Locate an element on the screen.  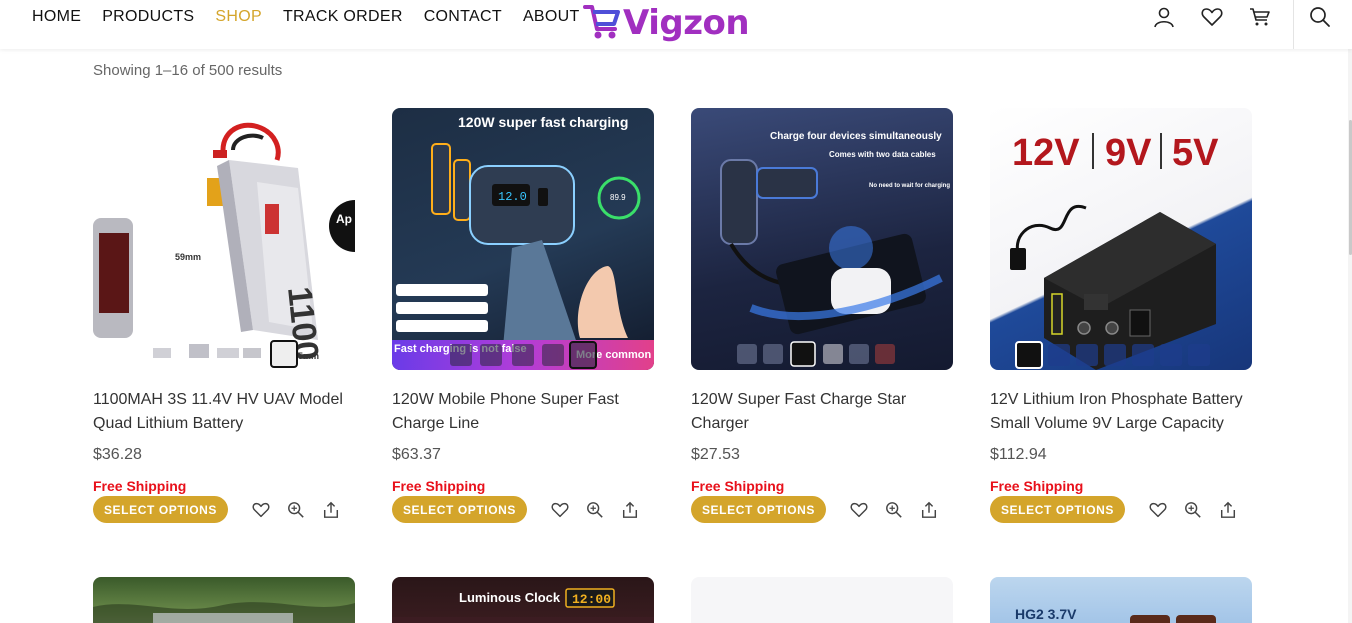
product-image-row2: Luminous Clock 12:00 is located at coordinates (523, 600).